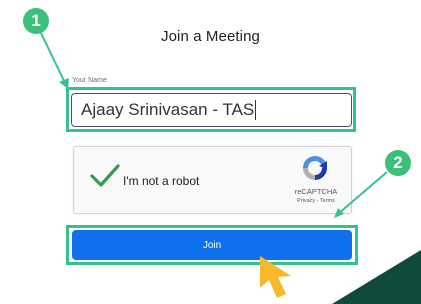 The width and height of the screenshot is (421, 304). What do you see at coordinates (36, 21) in the screenshot?
I see `step-1-badge: 1` at bounding box center [36, 21].